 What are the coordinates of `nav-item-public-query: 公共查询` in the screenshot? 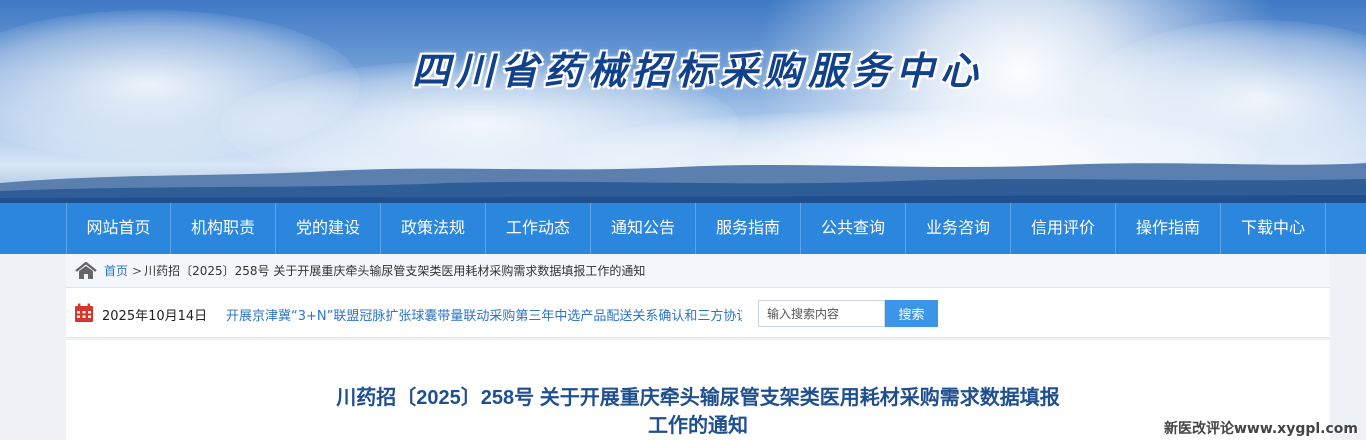 It's located at (853, 228).